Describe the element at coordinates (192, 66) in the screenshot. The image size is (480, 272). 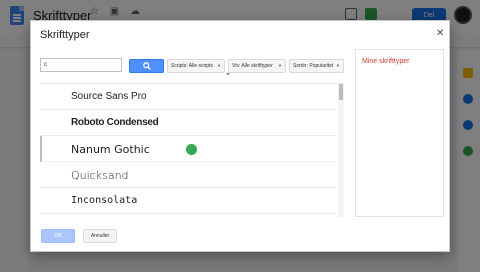
I see `scripts-dropdown-label: Scripts: Alle scripts` at that location.